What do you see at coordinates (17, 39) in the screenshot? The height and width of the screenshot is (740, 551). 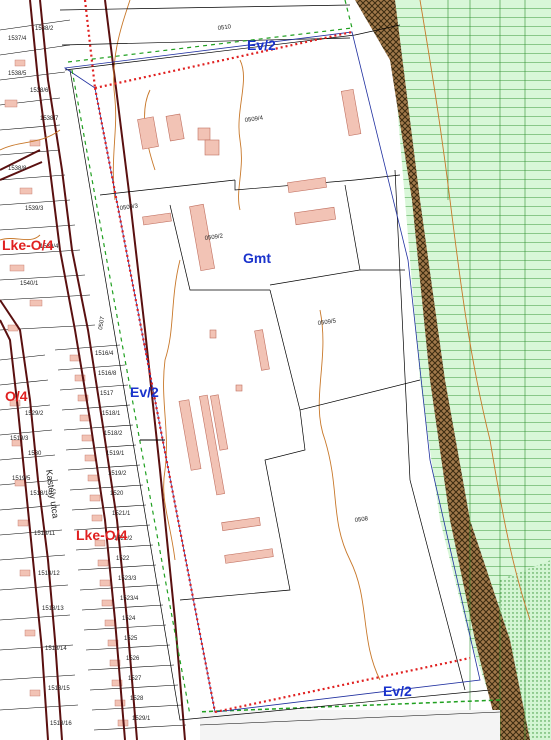 I see `lot-label: 1537/4` at bounding box center [17, 39].